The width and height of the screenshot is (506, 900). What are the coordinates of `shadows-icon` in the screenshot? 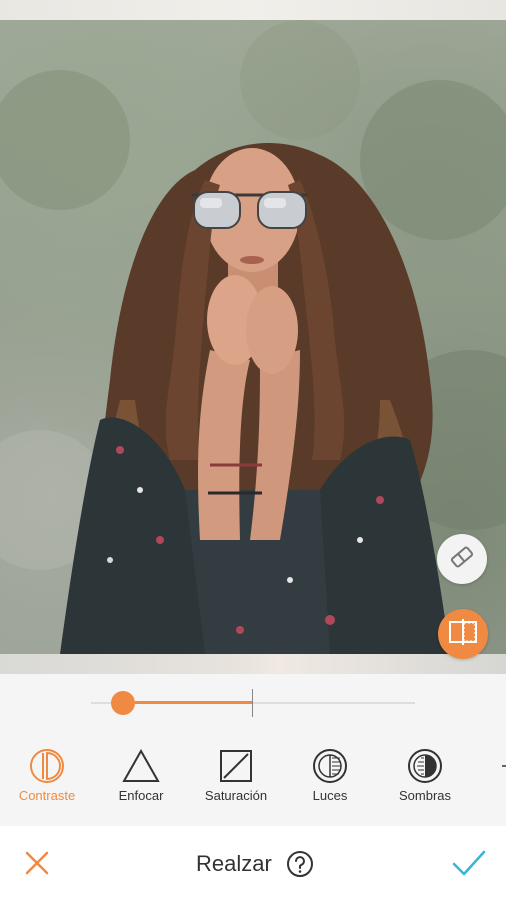 It's located at (425, 766).